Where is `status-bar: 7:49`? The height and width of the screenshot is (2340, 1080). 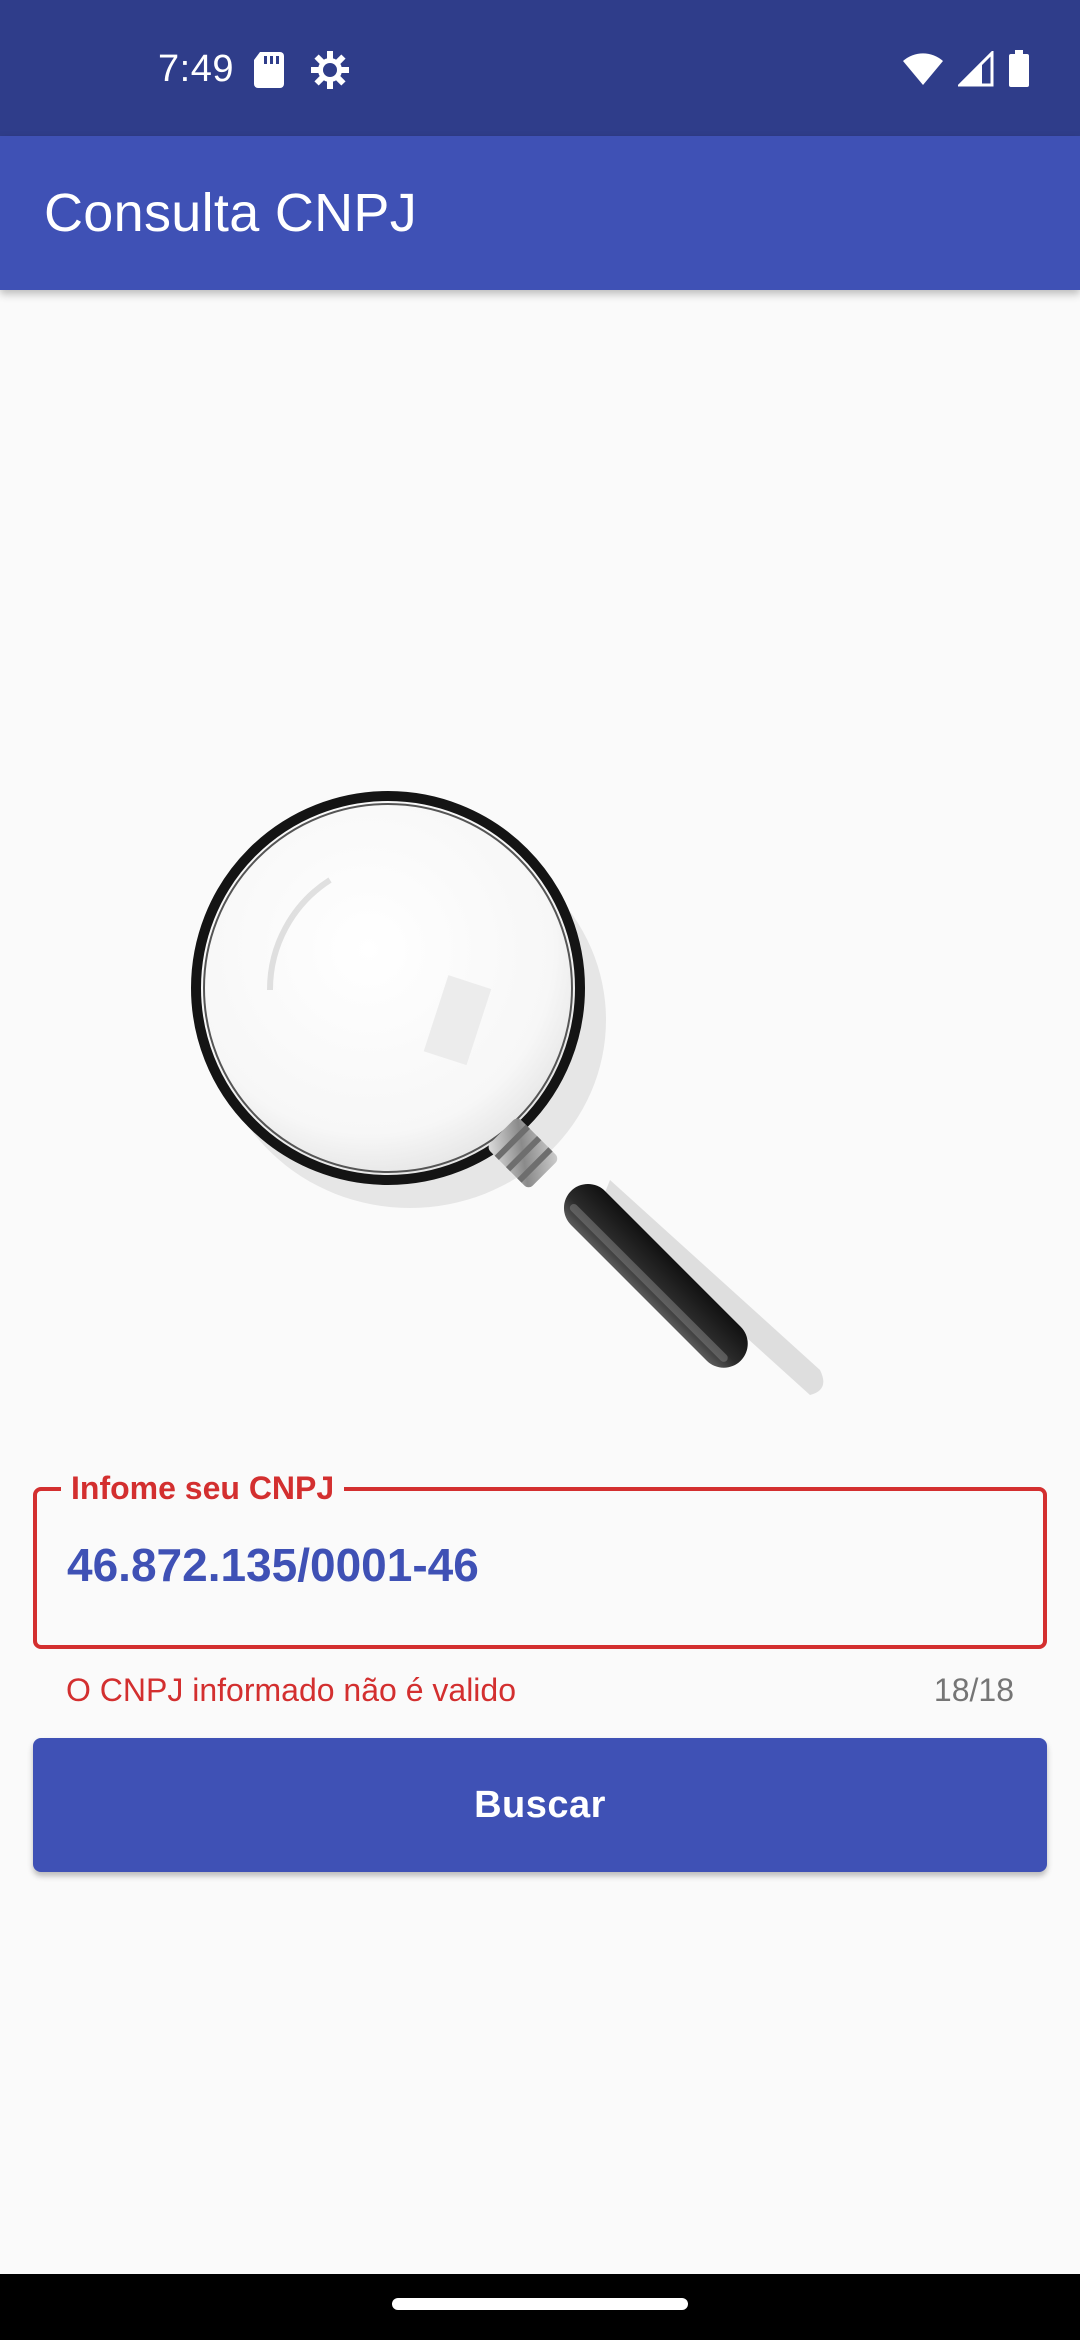
status-bar: 7:49 is located at coordinates (540, 68).